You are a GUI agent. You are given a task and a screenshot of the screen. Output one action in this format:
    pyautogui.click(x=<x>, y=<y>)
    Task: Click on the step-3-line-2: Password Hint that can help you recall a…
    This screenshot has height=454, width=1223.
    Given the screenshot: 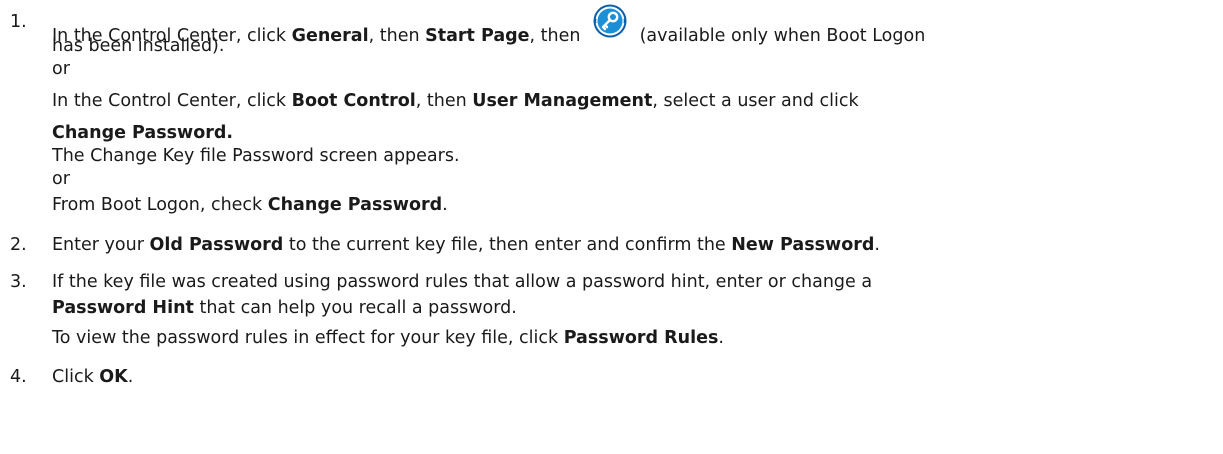 What is the action you would take?
    pyautogui.click(x=284, y=308)
    